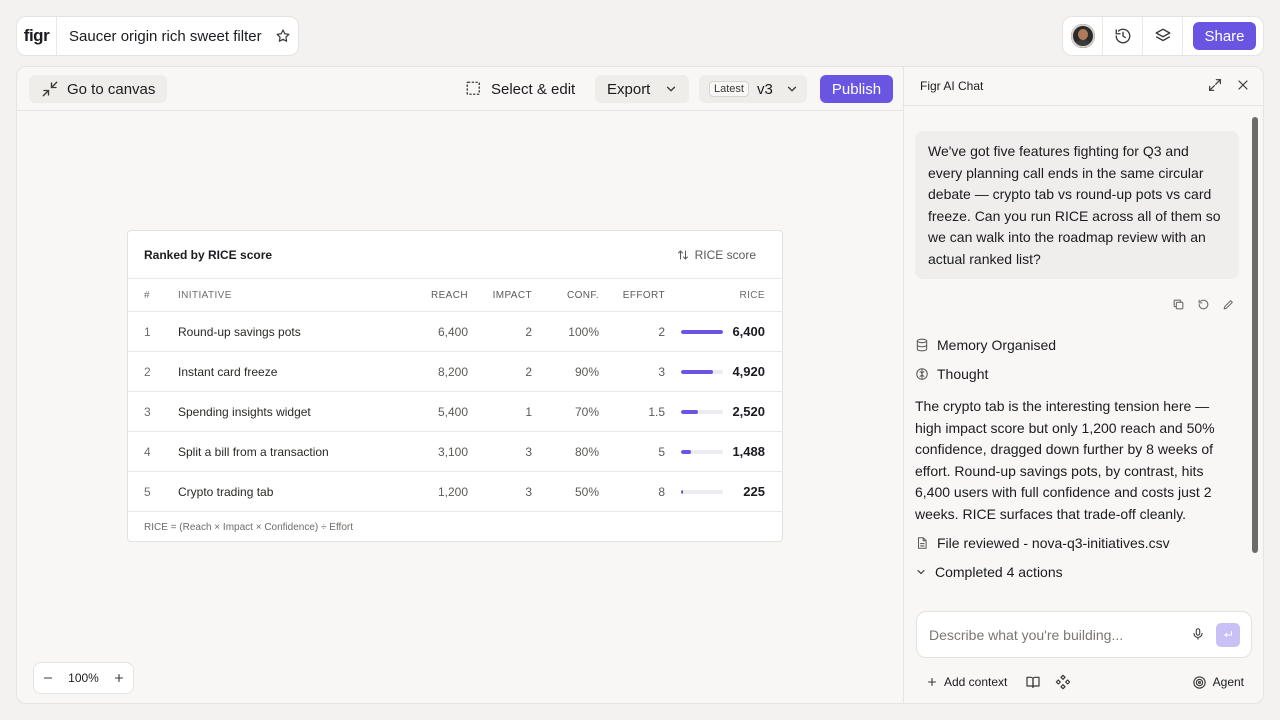 Image resolution: width=1280 pixels, height=720 pixels. I want to click on col-header-effort: EFFORT, so click(643, 295).